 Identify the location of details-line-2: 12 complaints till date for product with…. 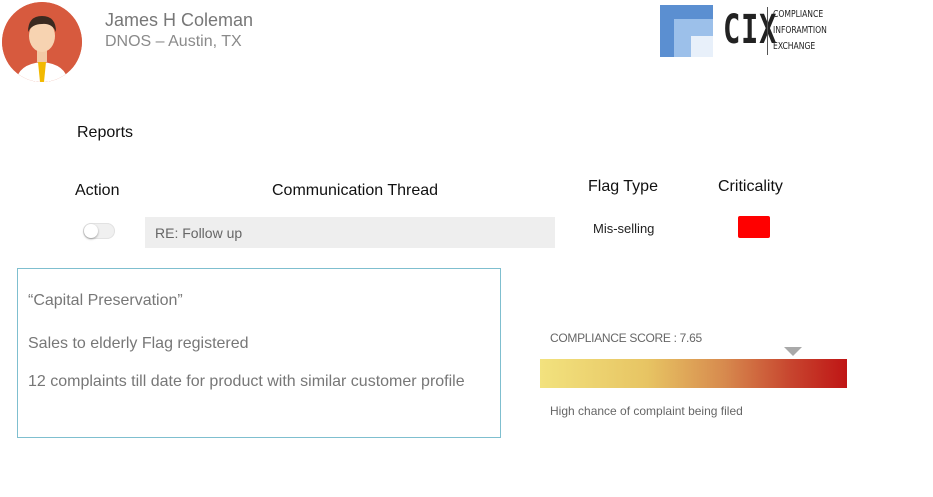
(246, 381).